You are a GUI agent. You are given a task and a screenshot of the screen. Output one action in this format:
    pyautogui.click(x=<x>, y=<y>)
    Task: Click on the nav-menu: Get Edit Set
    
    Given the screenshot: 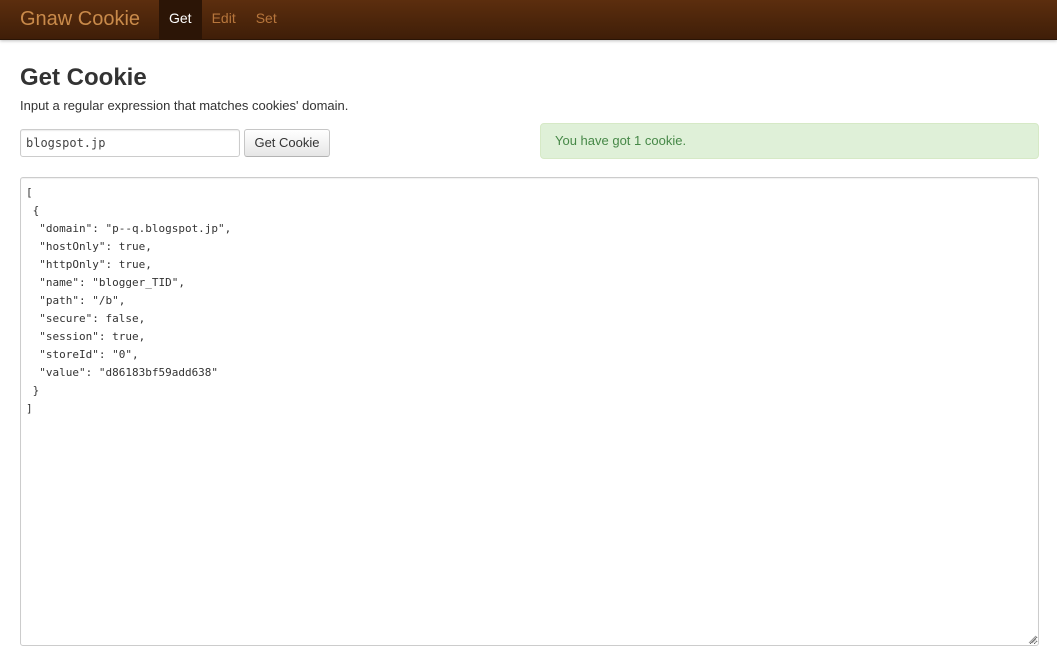 What is the action you would take?
    pyautogui.click(x=223, y=20)
    